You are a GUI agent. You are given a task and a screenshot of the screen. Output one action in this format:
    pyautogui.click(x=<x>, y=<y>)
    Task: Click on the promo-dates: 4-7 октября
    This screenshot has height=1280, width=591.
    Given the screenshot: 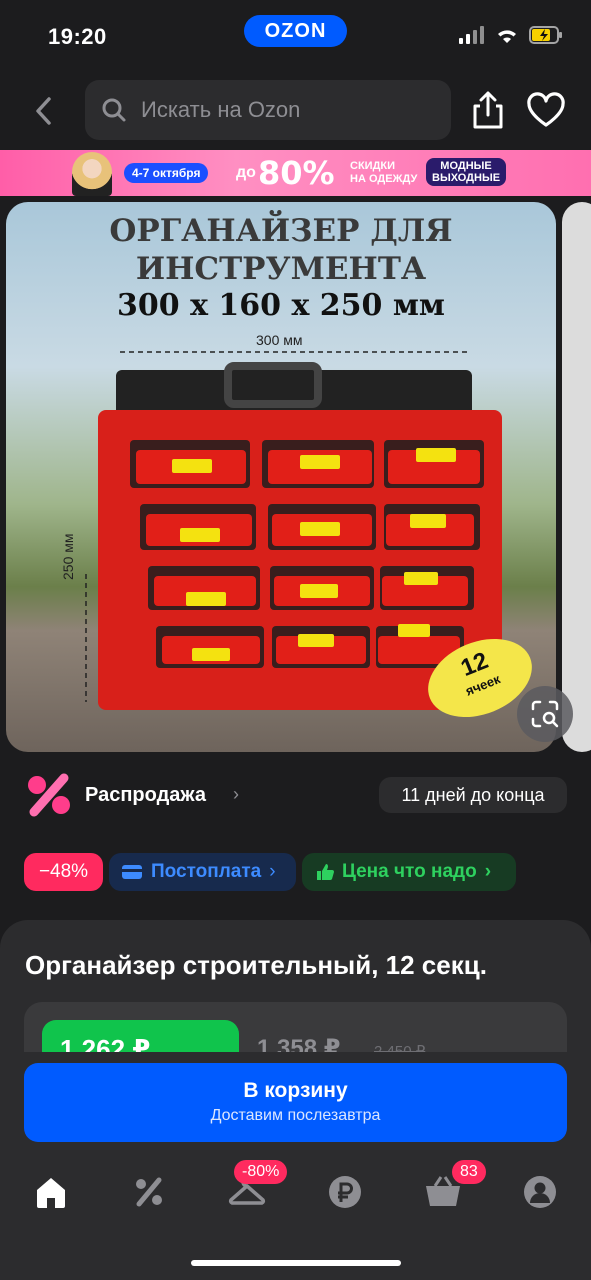 What is the action you would take?
    pyautogui.click(x=166, y=173)
    